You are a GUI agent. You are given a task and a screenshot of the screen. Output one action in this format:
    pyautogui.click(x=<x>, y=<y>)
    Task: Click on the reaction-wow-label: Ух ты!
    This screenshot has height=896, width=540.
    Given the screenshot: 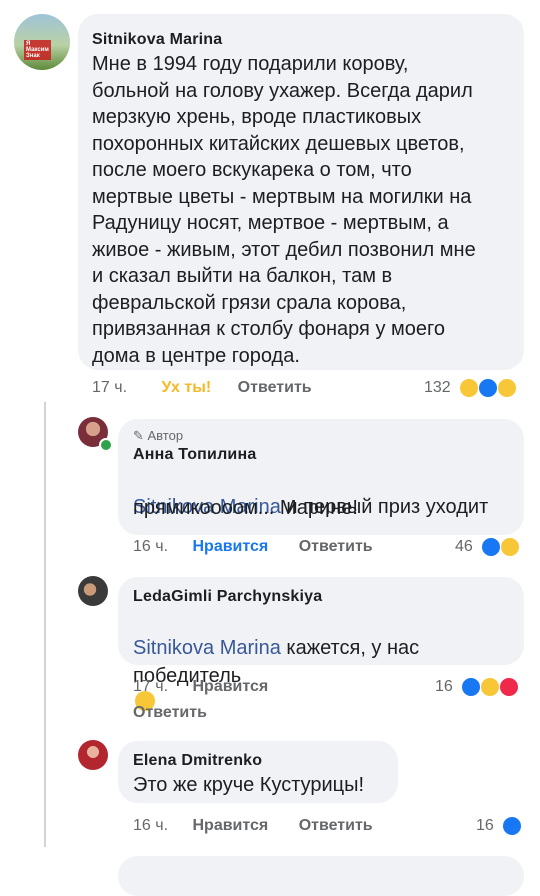 What is the action you would take?
    pyautogui.click(x=186, y=388)
    